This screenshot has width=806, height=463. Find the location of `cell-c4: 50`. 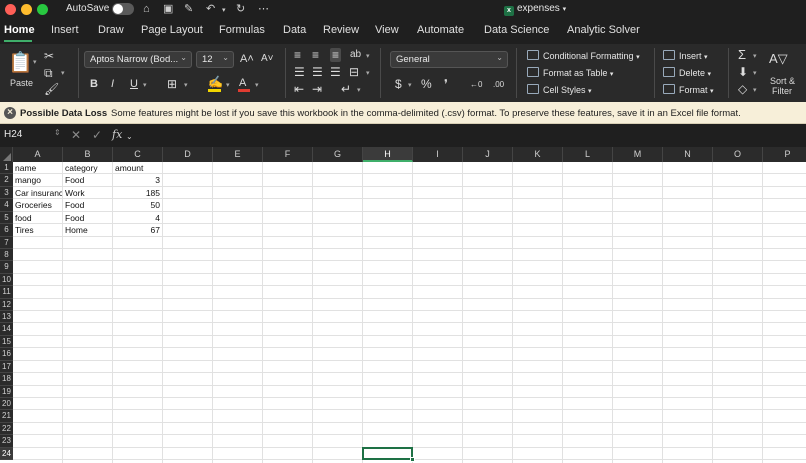

cell-c4: 50 is located at coordinates (137, 205).